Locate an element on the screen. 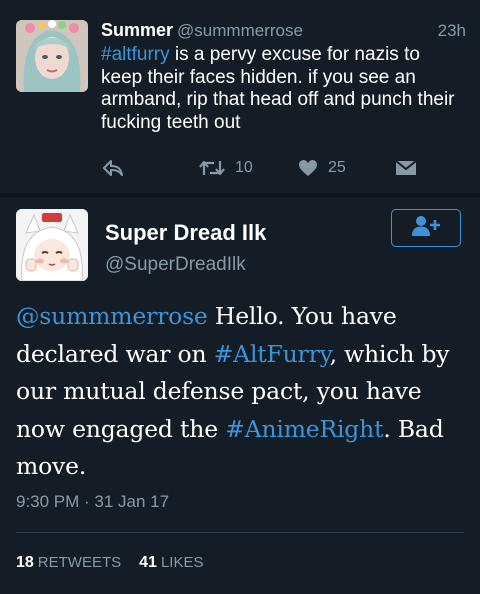  tweet-divider is located at coordinates (240, 195).